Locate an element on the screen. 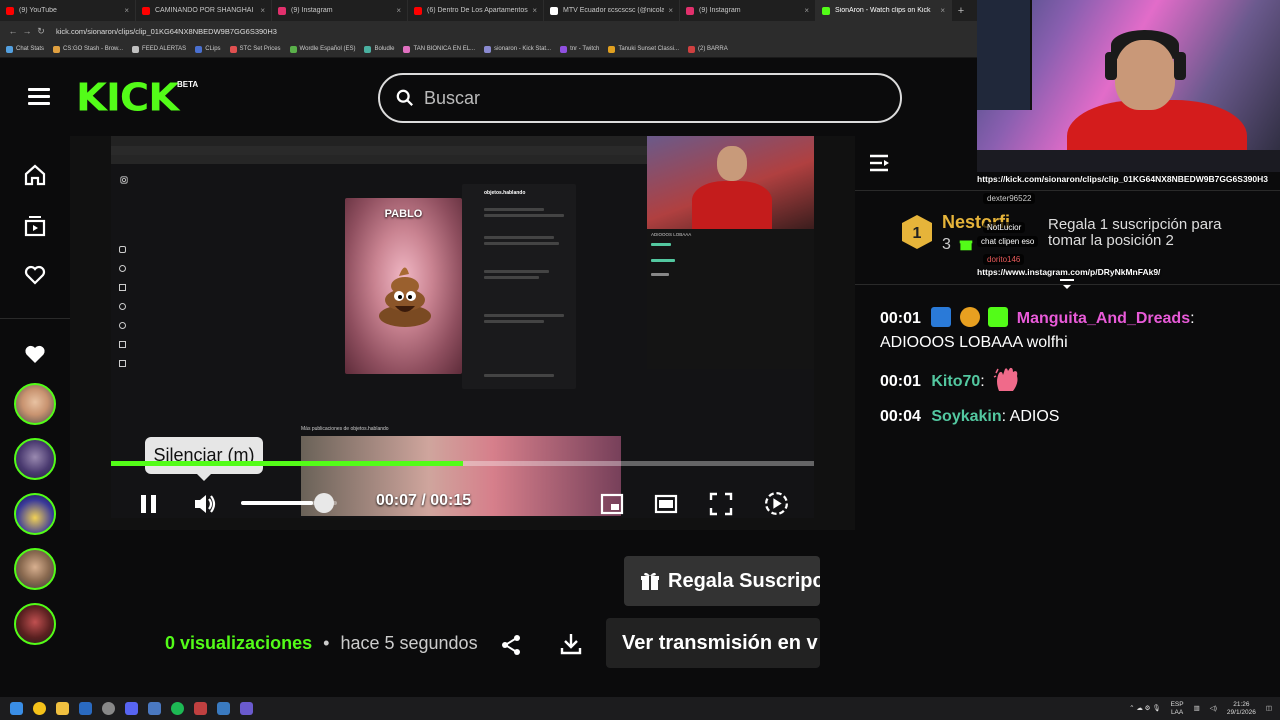 The image size is (1280, 720). rail-divider is located at coordinates (35, 318).